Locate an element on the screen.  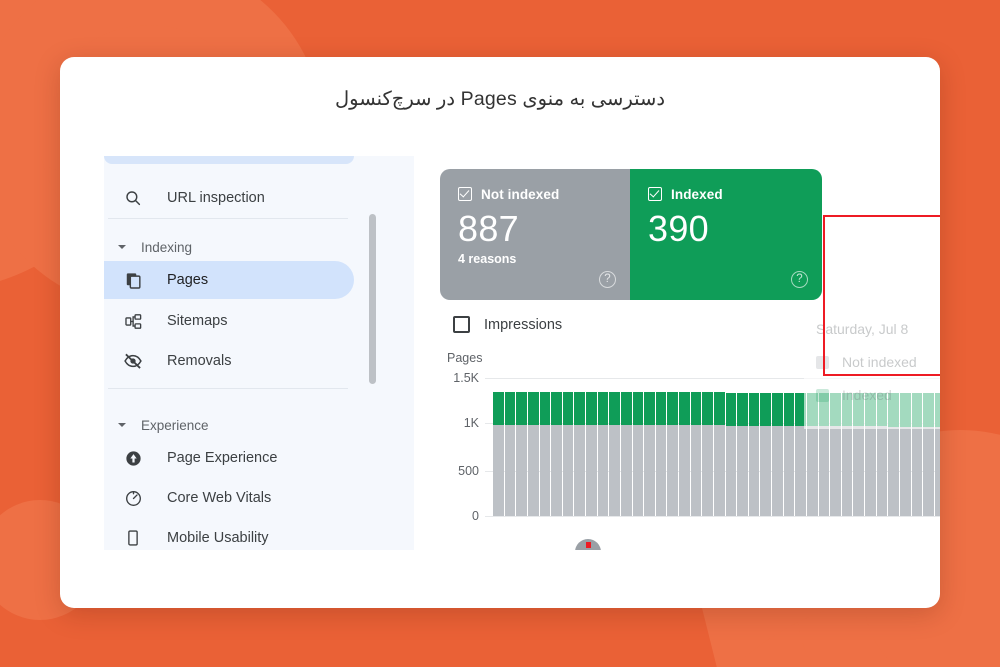
sidebar-group-indexing: Indexing is located at coordinates (153, 247).